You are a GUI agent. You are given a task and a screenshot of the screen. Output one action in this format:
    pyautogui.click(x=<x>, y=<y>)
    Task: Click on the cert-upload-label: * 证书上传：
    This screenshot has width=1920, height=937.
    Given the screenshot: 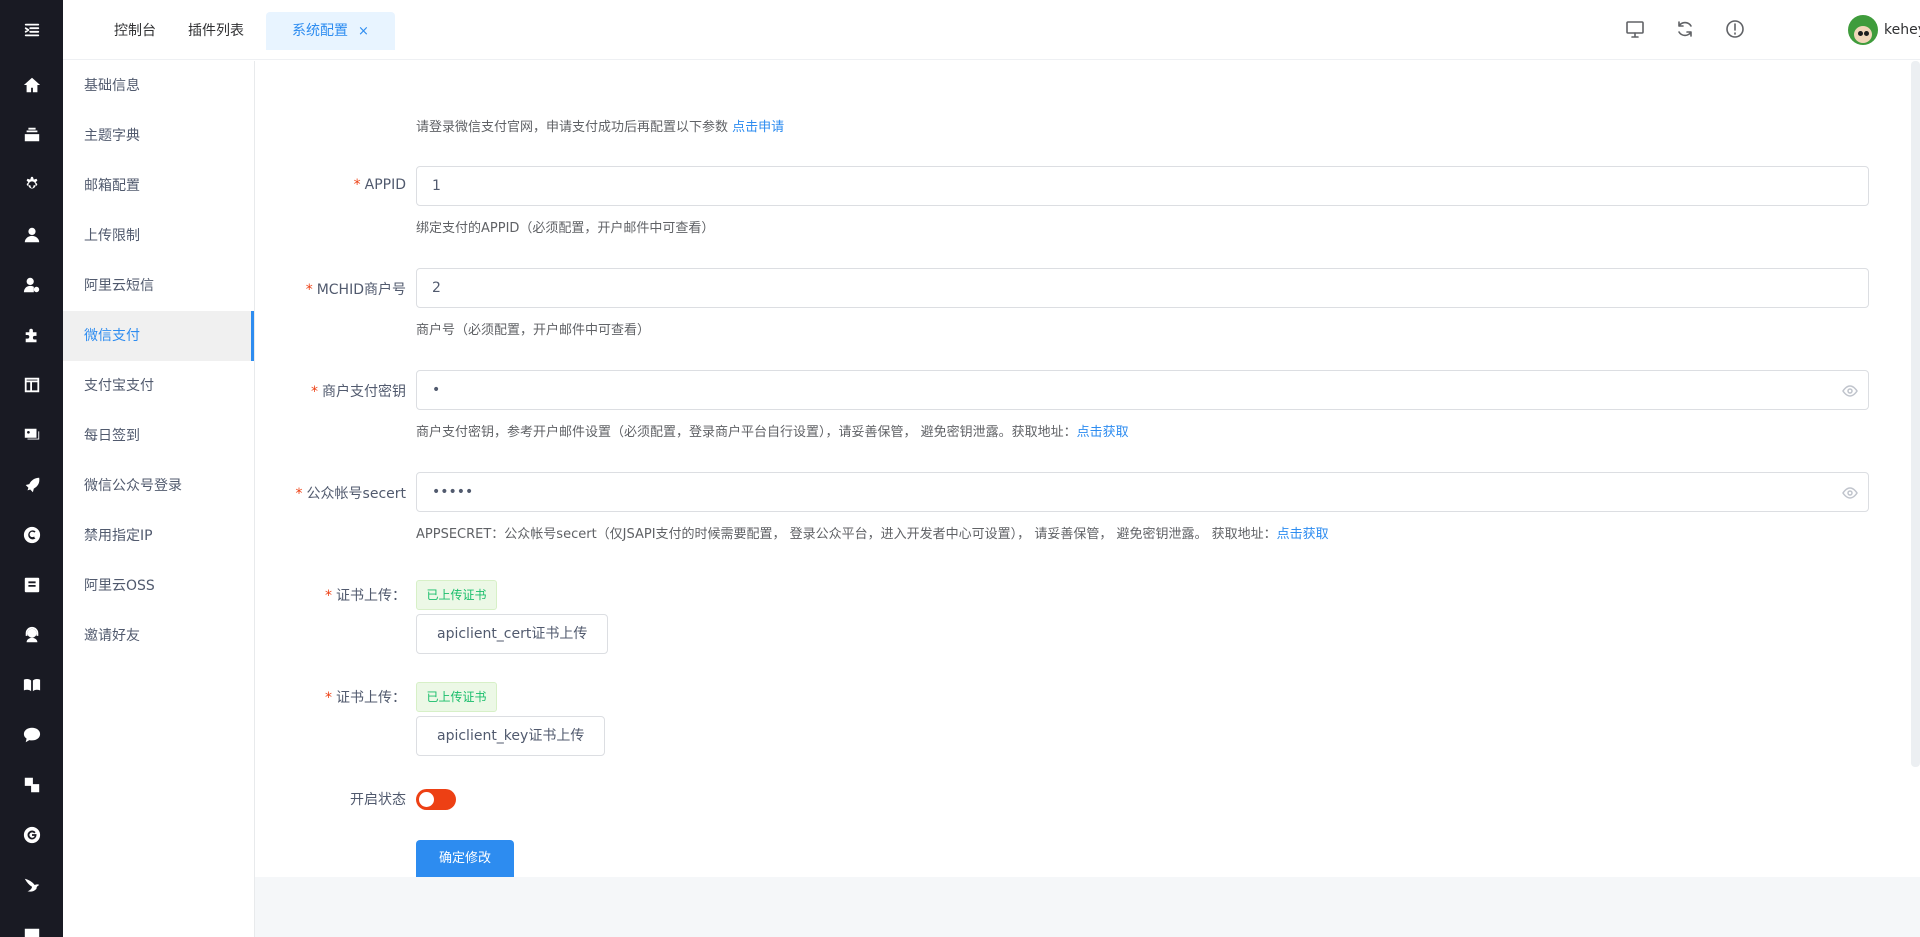 What is the action you would take?
    pyautogui.click(x=330, y=595)
    